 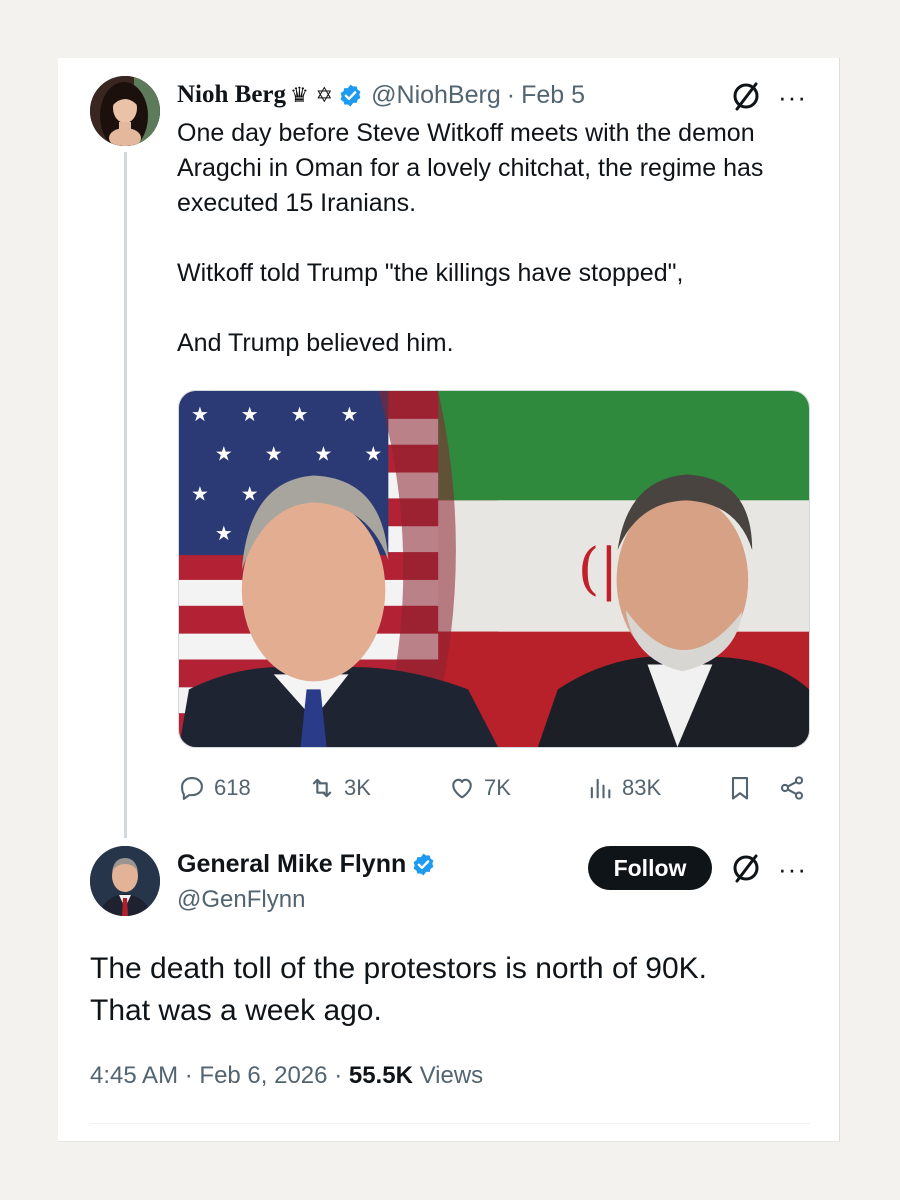 I want to click on tweet-paragraph: And Trump believed him., so click(x=315, y=343).